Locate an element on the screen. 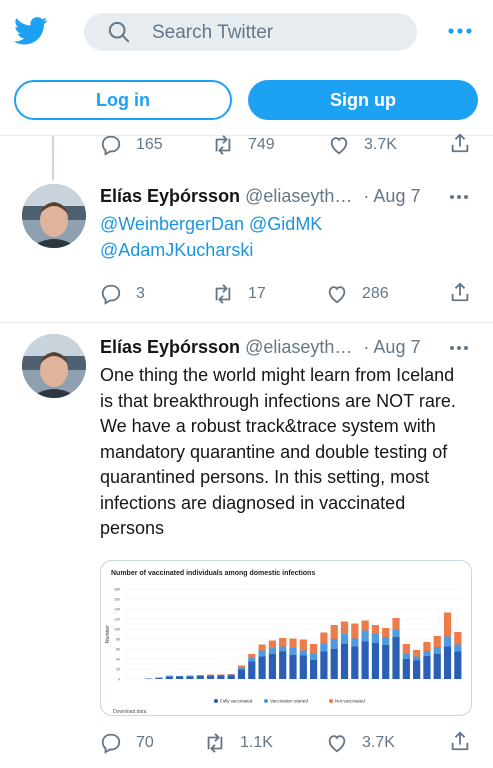 This screenshot has width=493, height=768. y-tick-label: 160 is located at coordinates (117, 600).